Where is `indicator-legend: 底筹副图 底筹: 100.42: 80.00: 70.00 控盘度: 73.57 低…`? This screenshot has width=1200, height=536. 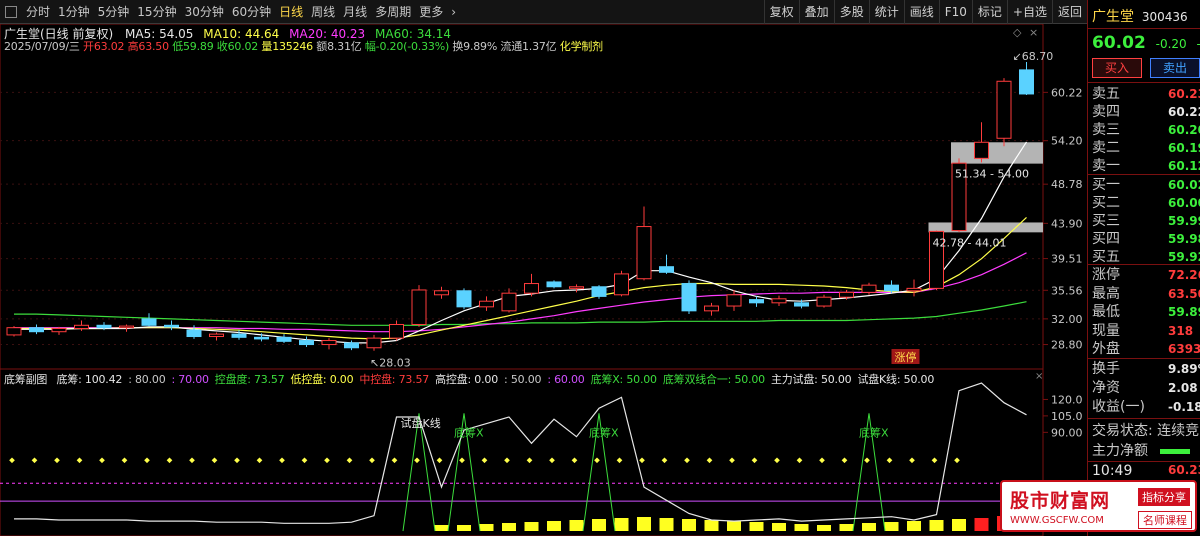
indicator-legend: 底筹副图 底筹: 100.42: 80.00: 70.00 控盘度: 73.57 低… is located at coordinates (469, 379).